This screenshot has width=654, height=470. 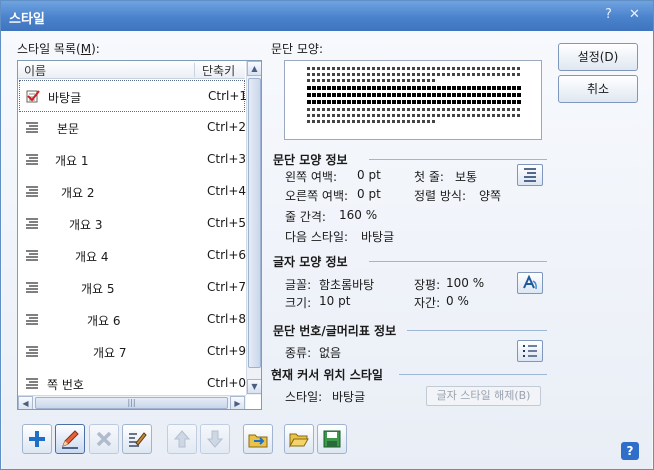 I want to click on spacing-value: 0 %, so click(x=457, y=301).